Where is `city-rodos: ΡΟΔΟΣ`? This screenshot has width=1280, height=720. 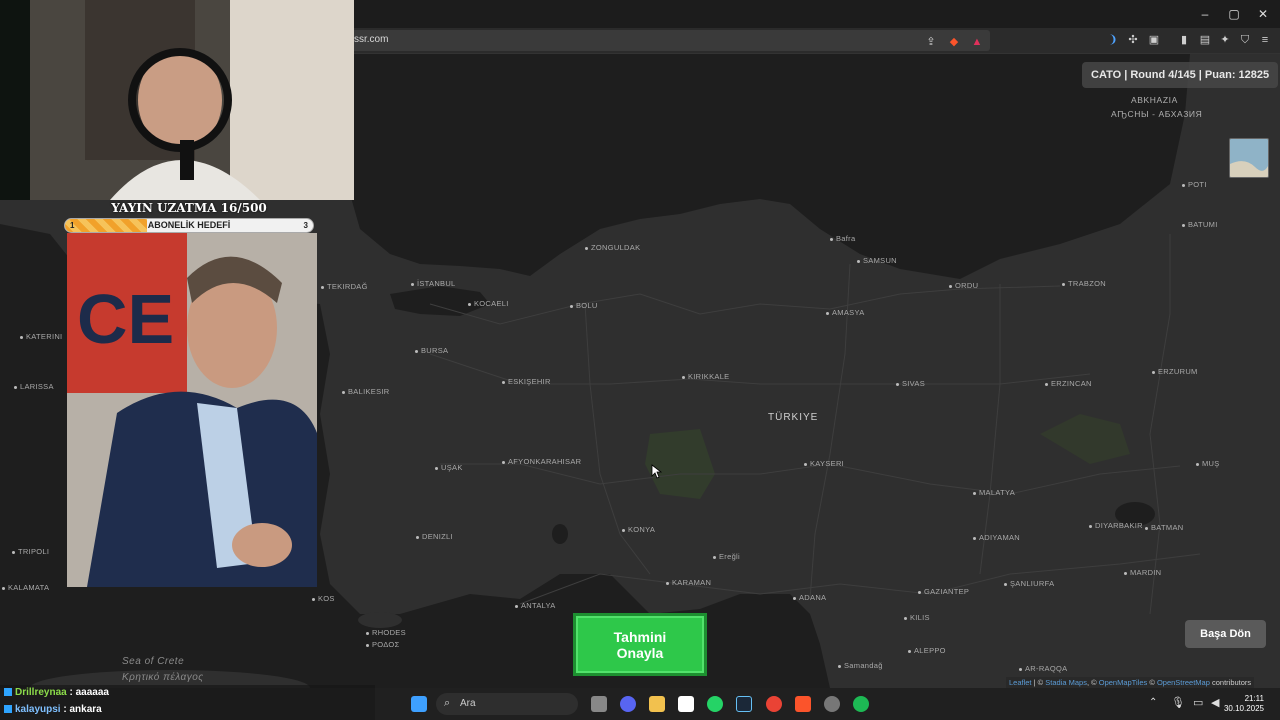
city-rodos: ΡΟΔΟΣ is located at coordinates (383, 644).